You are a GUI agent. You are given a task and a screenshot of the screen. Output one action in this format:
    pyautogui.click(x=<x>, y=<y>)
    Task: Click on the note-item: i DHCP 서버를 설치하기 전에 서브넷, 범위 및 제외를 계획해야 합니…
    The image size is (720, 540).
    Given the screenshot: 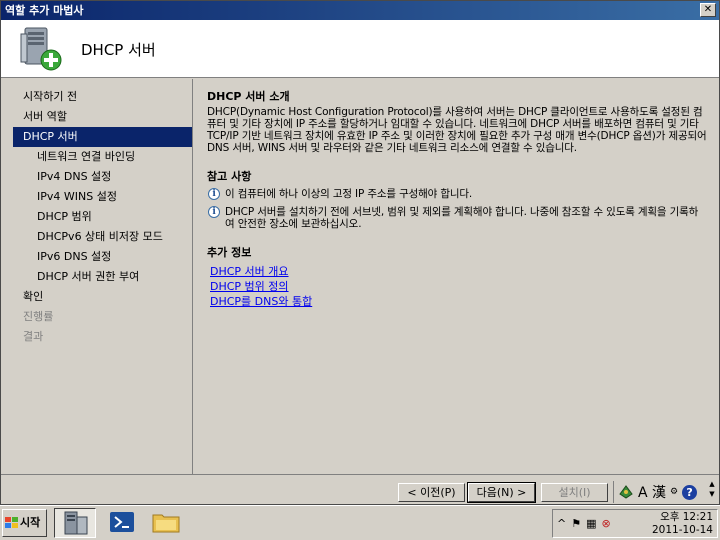 What is the action you would take?
    pyautogui.click(x=457, y=218)
    